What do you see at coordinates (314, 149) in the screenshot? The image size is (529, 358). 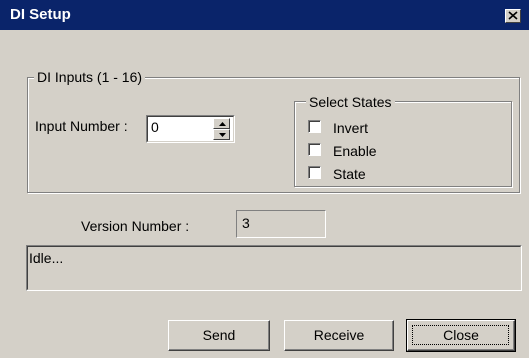 I see `enable-checkbox` at bounding box center [314, 149].